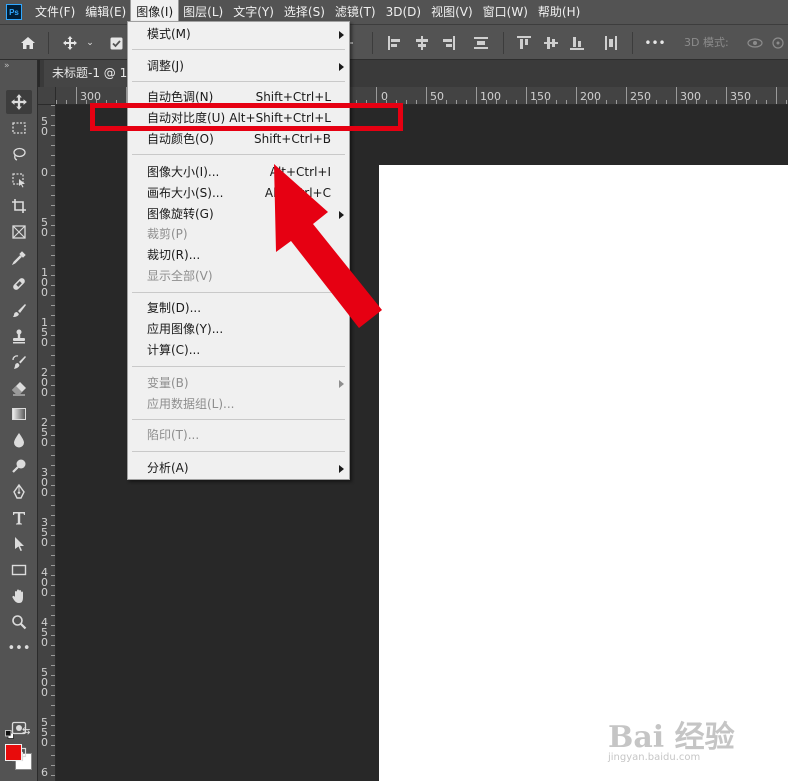  I want to click on 3d-roll-icon, so click(778, 43).